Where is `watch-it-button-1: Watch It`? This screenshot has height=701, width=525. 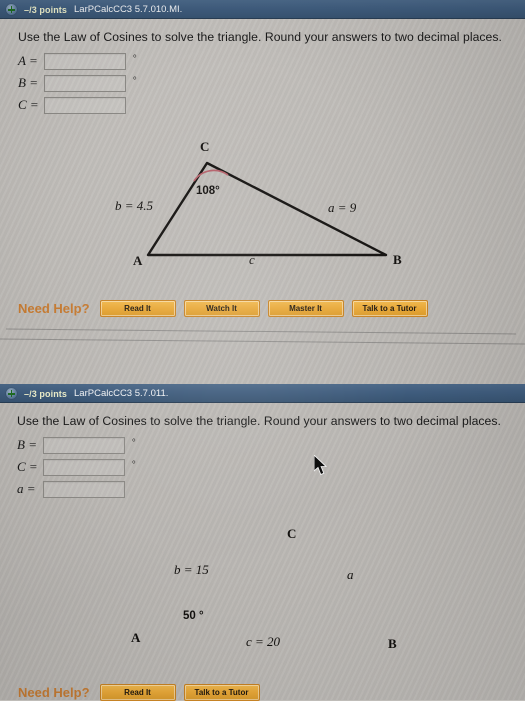 watch-it-button-1: Watch It is located at coordinates (221, 308).